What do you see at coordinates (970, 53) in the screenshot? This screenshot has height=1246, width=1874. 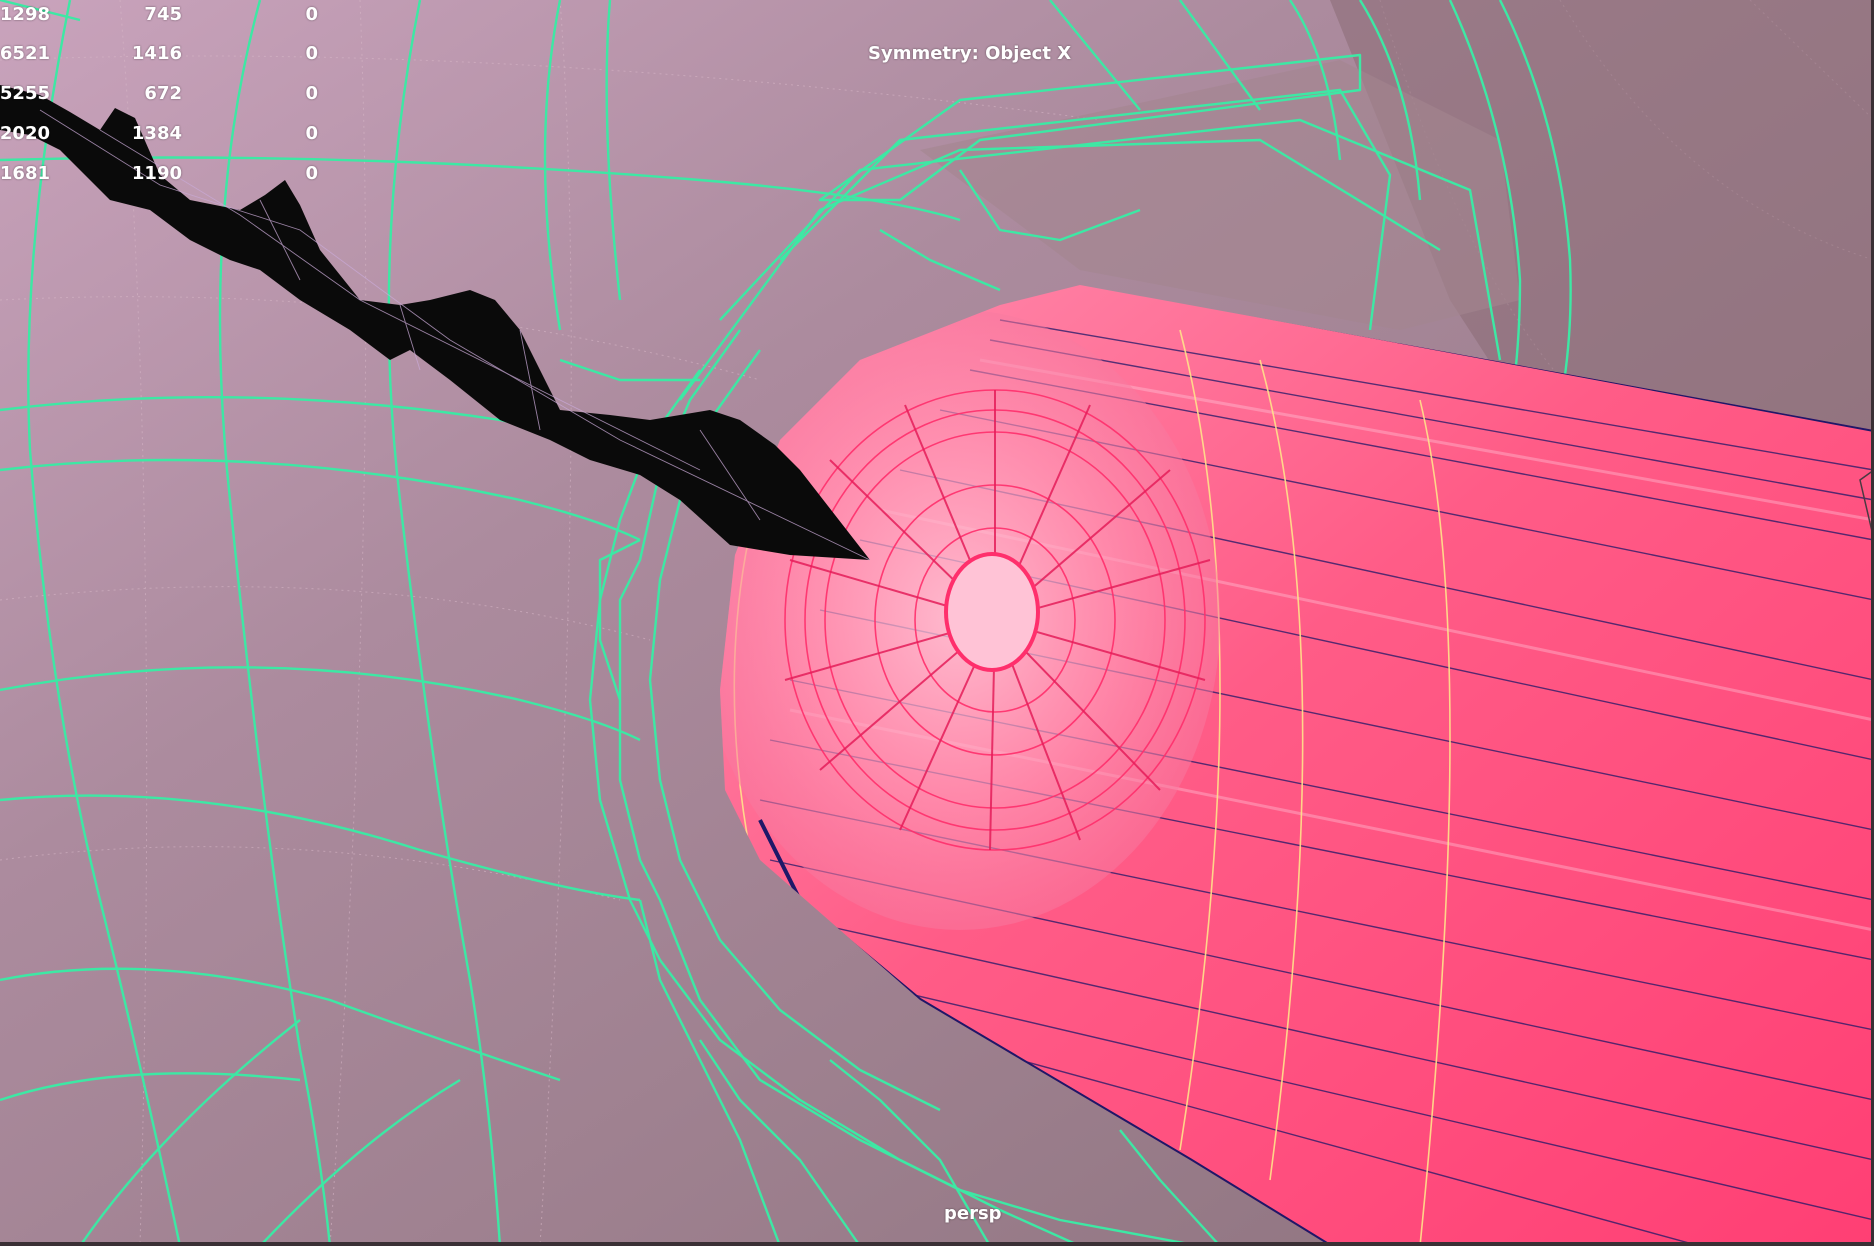 I see `symmetry-label: Symmetry: Object X` at bounding box center [970, 53].